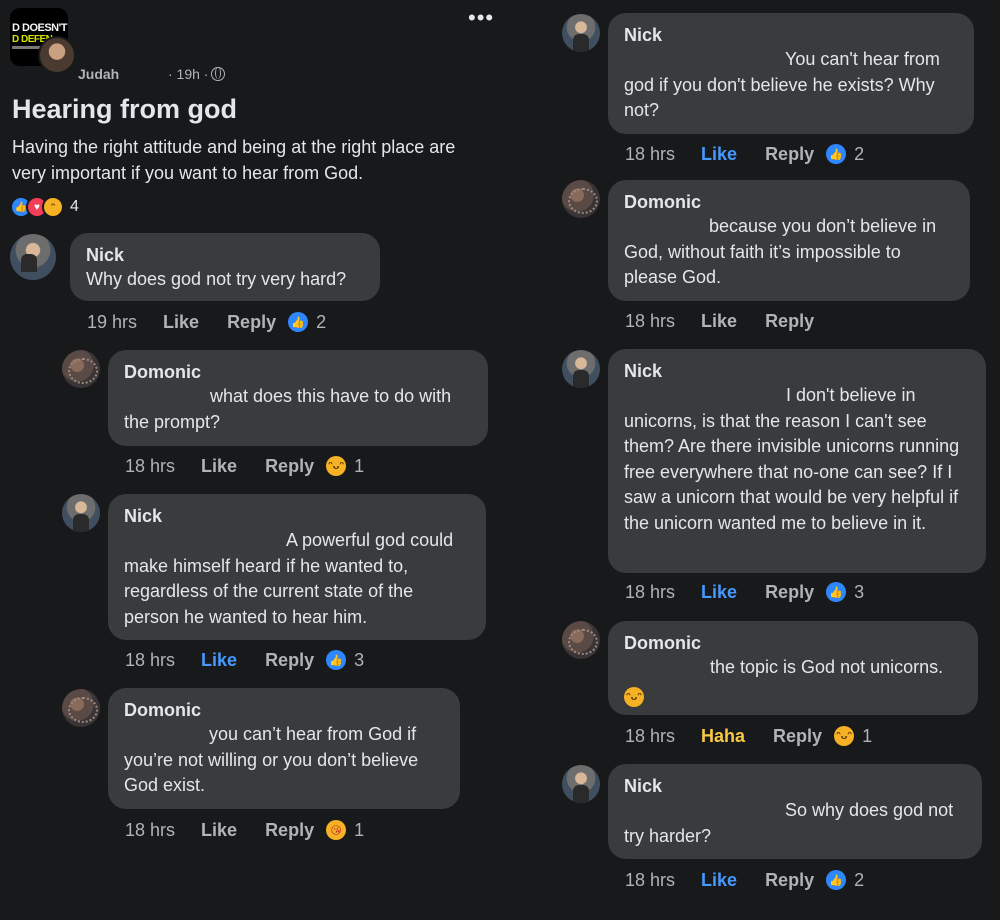 The image size is (1000, 920). I want to click on post-reactions: 👍 ♥ ᵔ 4, so click(44, 207).